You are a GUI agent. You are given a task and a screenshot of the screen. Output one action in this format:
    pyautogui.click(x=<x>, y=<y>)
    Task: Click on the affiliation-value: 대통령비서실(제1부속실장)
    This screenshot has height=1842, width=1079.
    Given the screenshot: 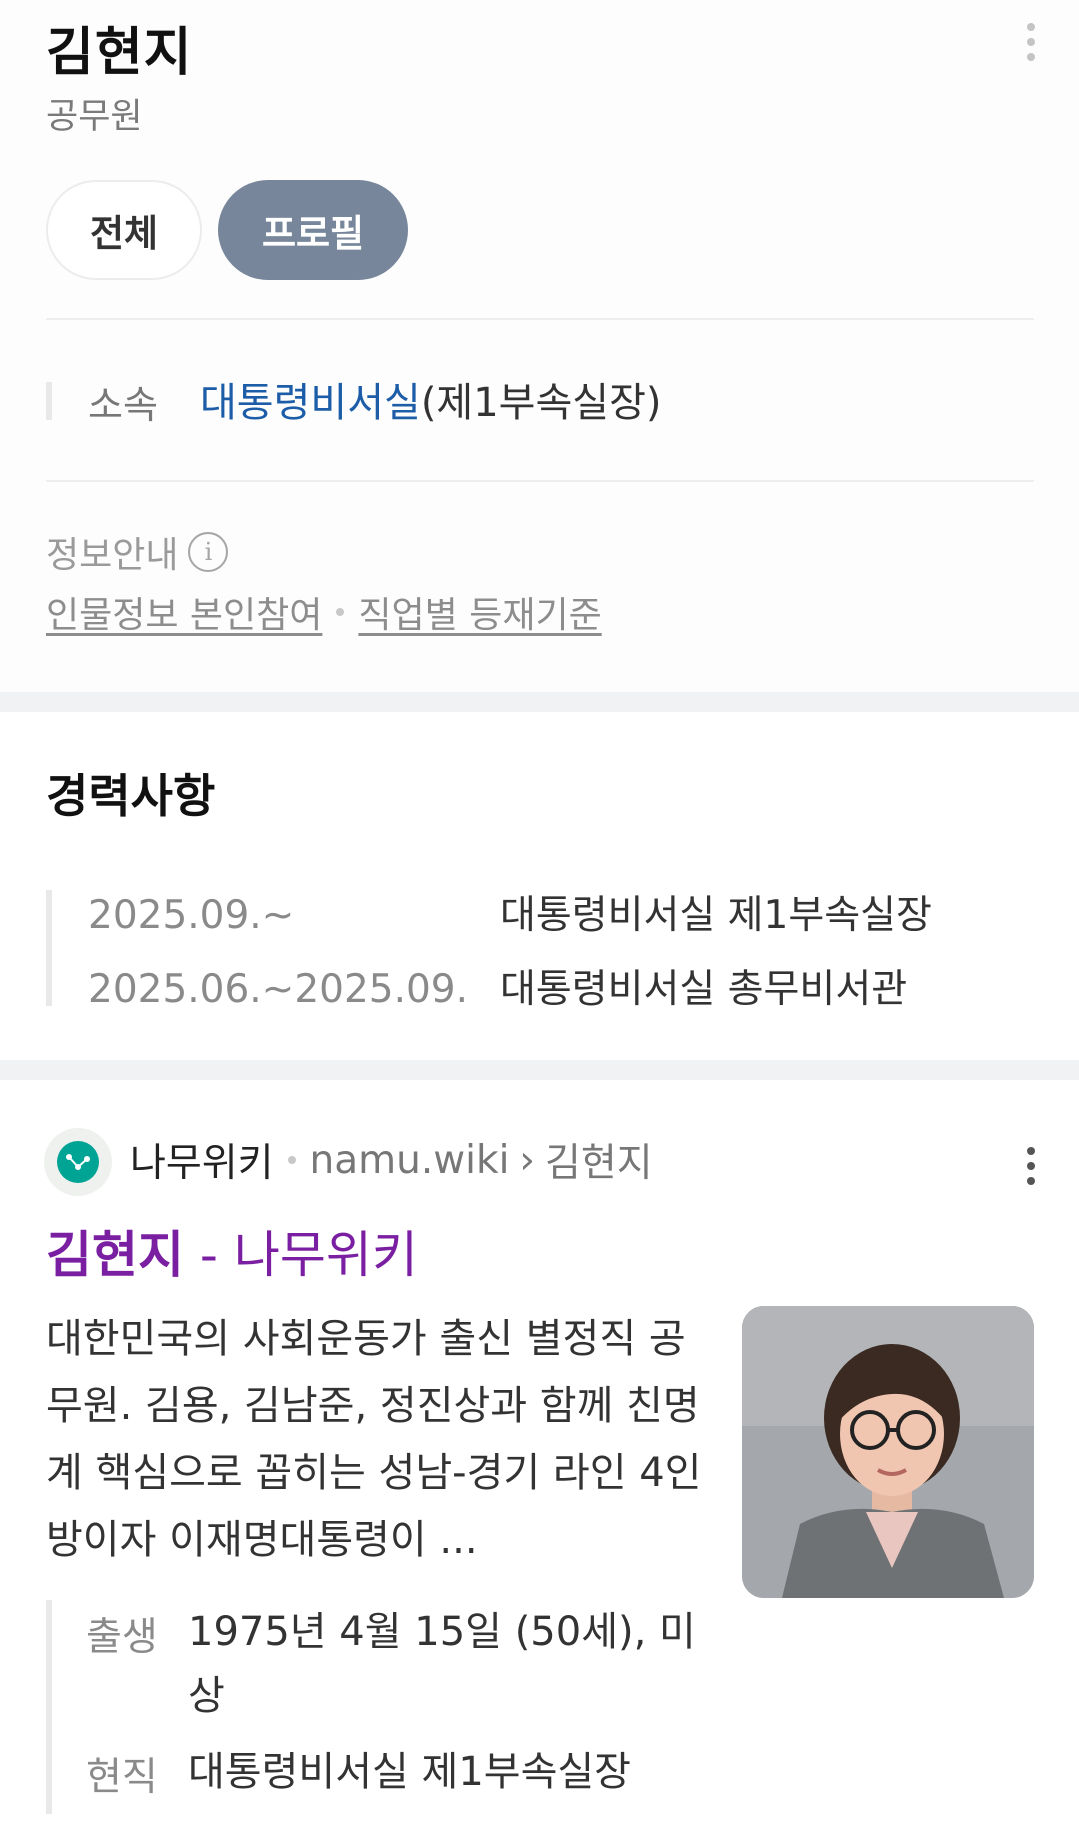 What is the action you would take?
    pyautogui.click(x=430, y=399)
    